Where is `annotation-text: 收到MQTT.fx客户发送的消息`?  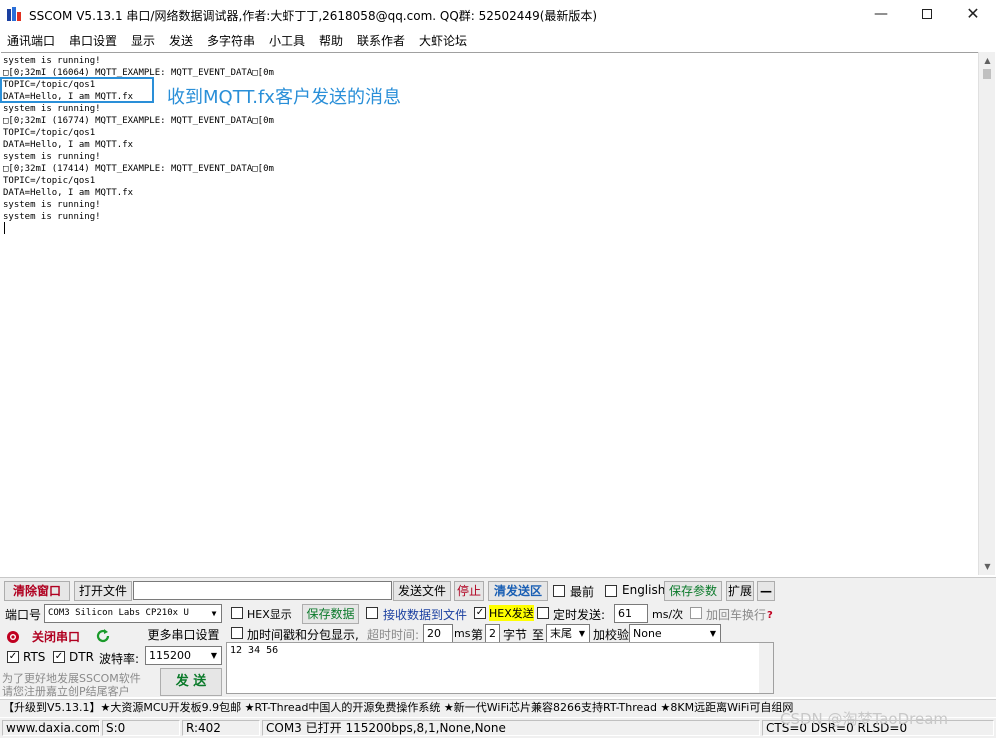
annotation-text: 收到MQTT.fx客户发送的消息 is located at coordinates (284, 97).